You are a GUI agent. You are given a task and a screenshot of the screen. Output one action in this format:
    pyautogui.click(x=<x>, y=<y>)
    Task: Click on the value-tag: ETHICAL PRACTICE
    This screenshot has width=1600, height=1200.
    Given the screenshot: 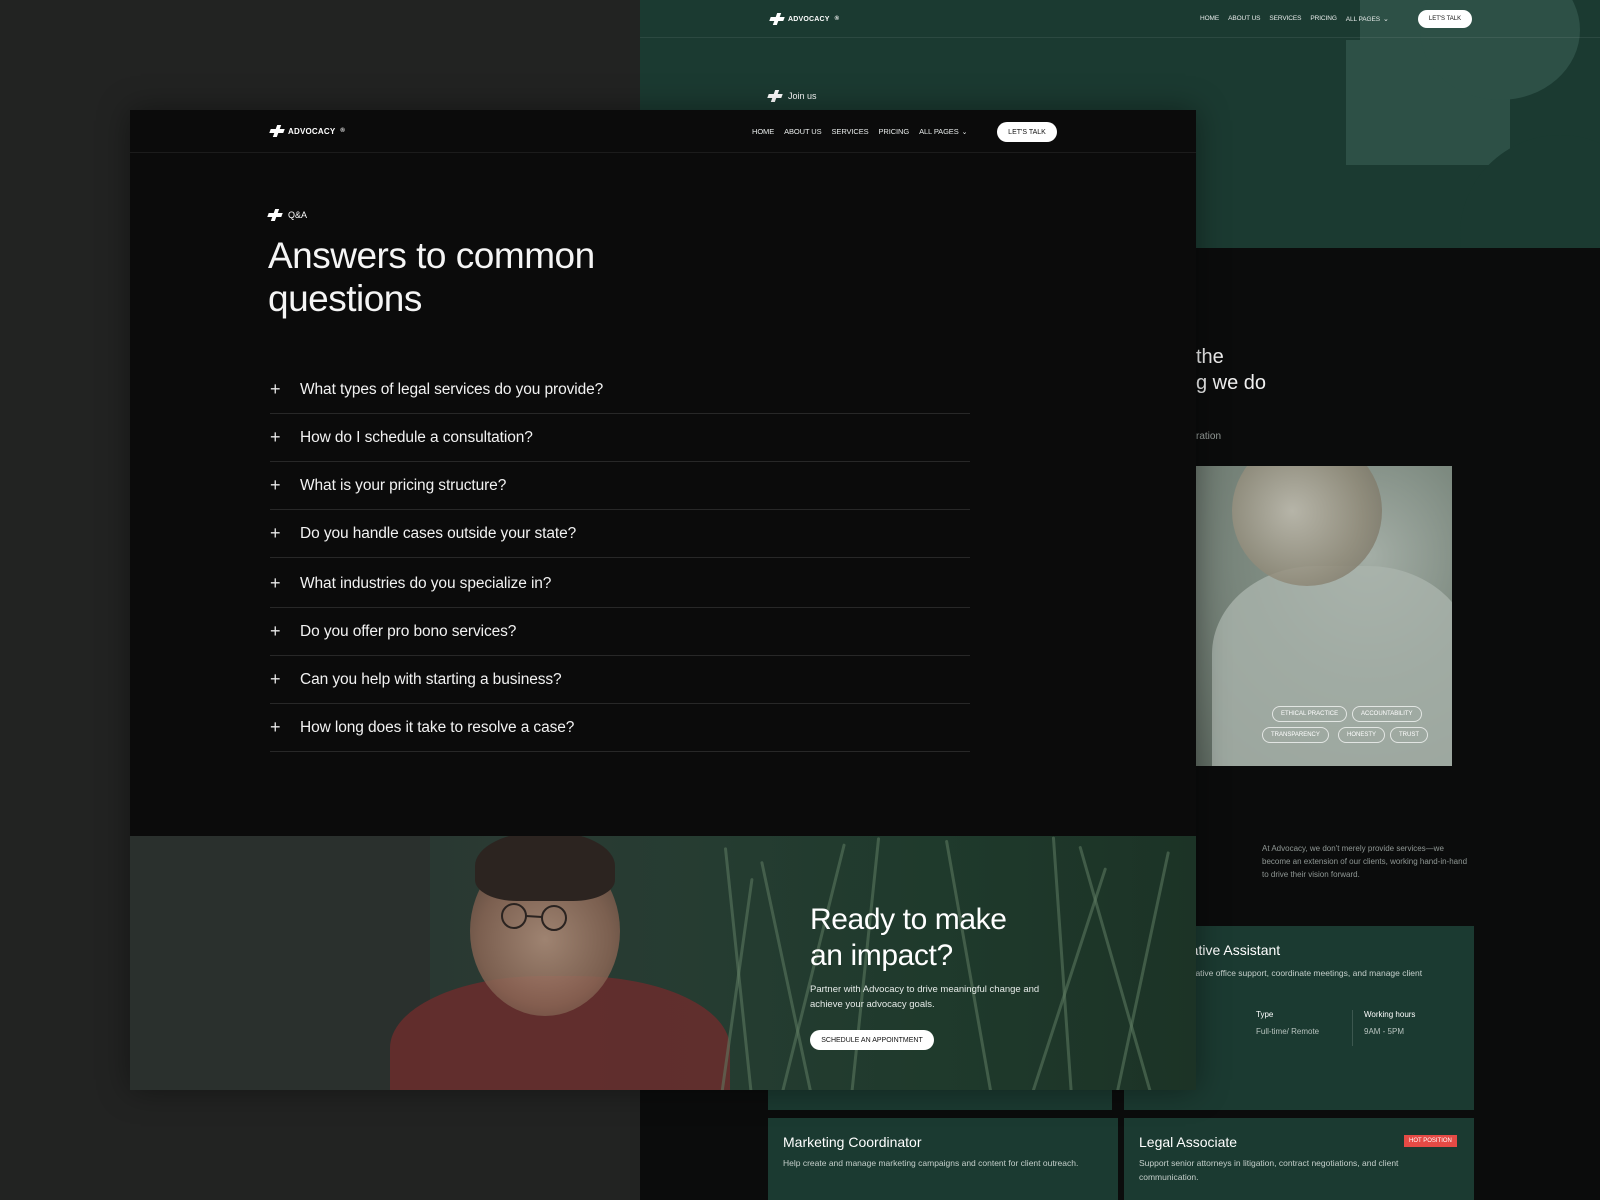 What is the action you would take?
    pyautogui.click(x=1310, y=714)
    